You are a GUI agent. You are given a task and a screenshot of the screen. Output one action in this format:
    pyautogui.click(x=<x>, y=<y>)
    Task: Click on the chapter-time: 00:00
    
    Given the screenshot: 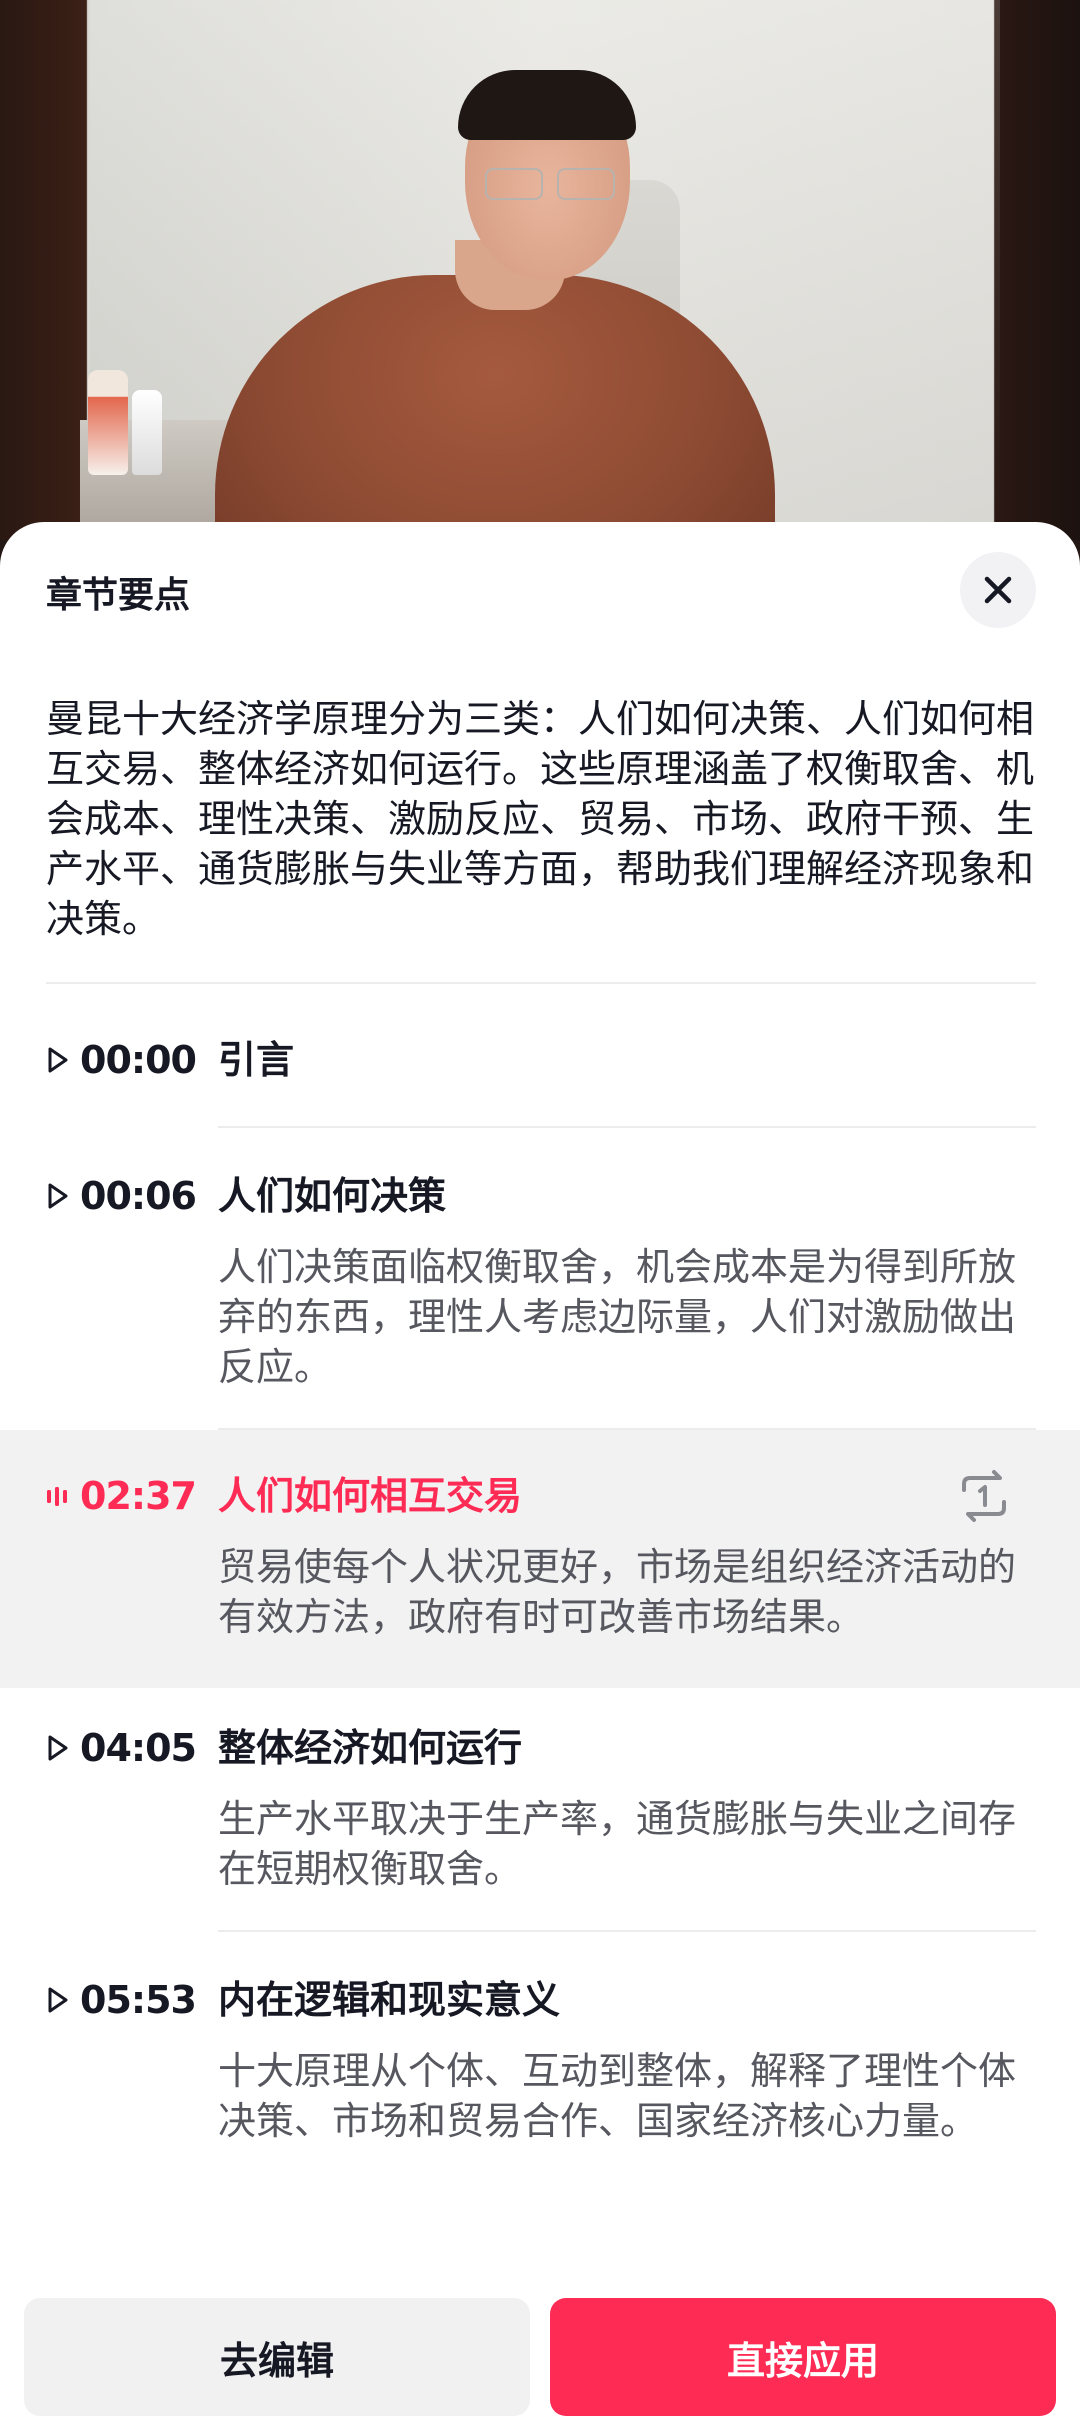 What is the action you would take?
    pyautogui.click(x=138, y=1060)
    